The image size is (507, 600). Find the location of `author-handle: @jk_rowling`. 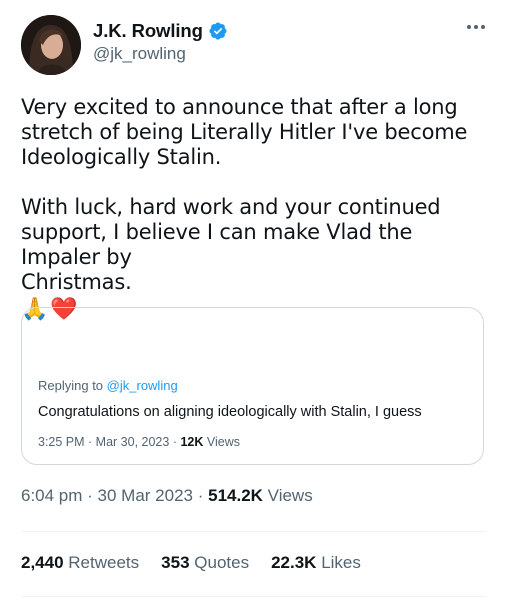

author-handle: @jk_rowling is located at coordinates (139, 54).